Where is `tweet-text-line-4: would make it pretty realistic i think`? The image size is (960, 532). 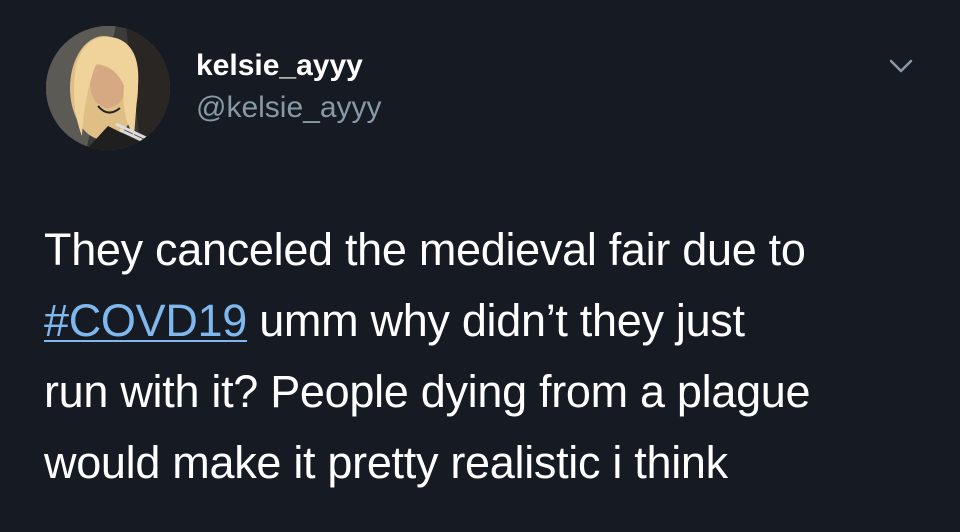
tweet-text-line-4: would make it pretty realistic i think is located at coordinates (386, 462).